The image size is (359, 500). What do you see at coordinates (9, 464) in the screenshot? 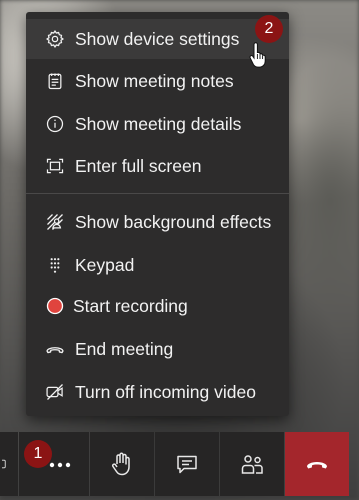
I see `share-button-partial` at bounding box center [9, 464].